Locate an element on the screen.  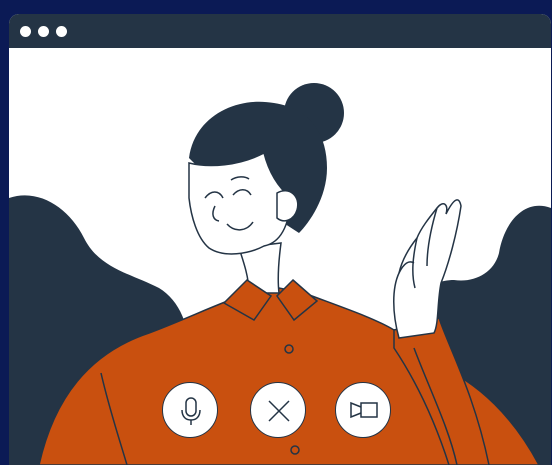
ear is located at coordinates (287, 205).